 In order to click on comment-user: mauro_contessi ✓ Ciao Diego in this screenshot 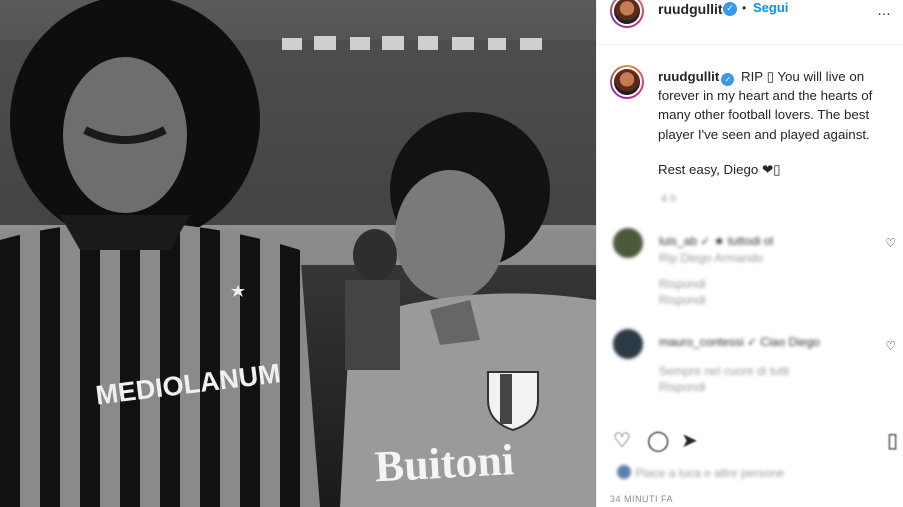, I will do `click(739, 342)`.